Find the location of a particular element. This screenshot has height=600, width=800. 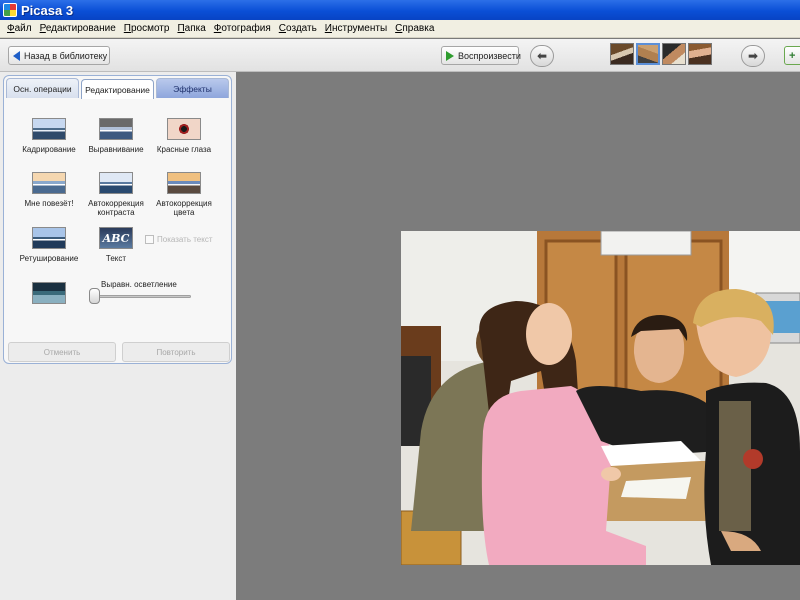

straighten-icon is located at coordinates (116, 129).